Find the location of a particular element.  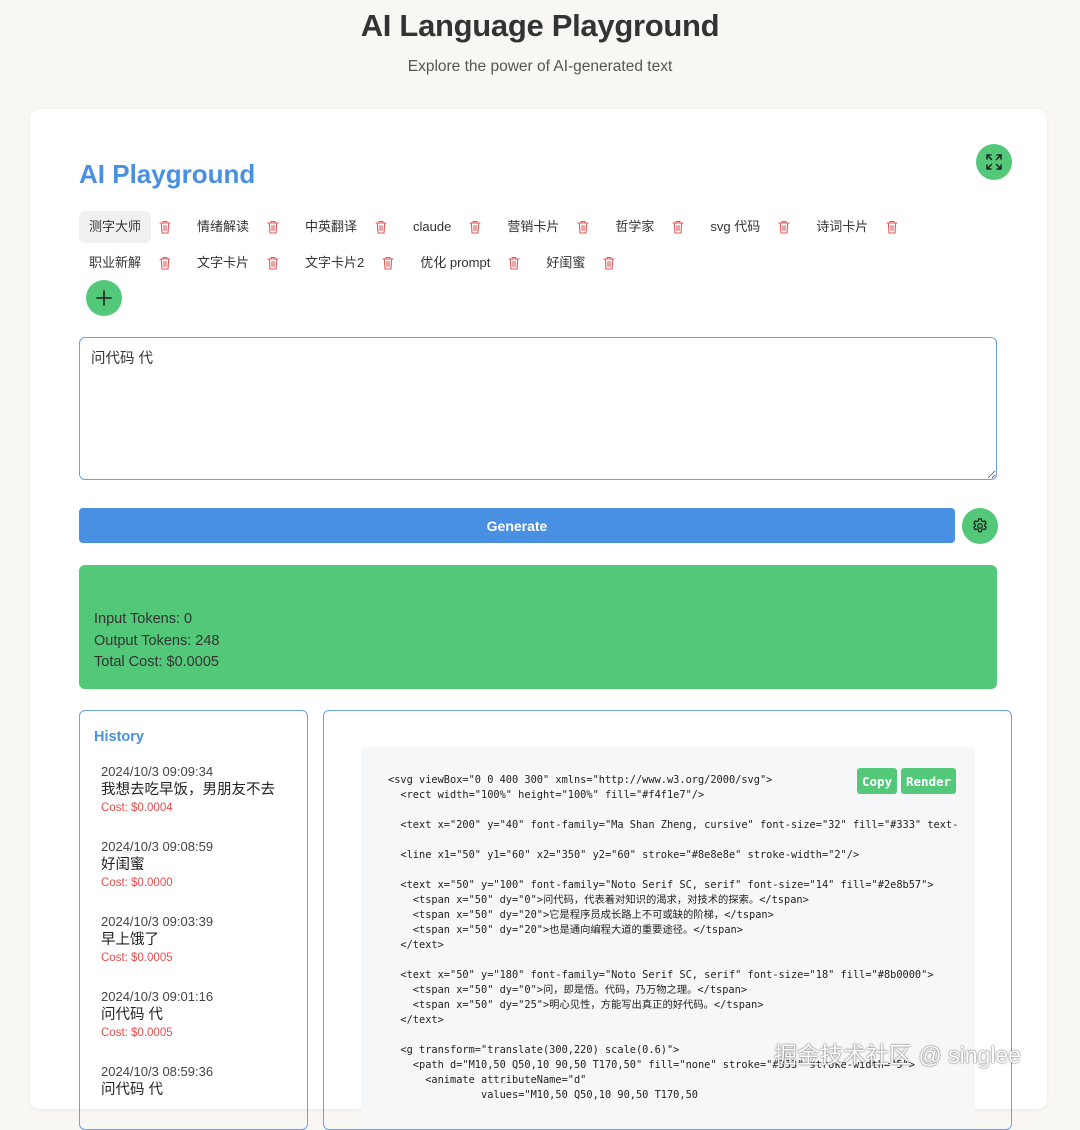

prompt-tab-group: 测字大师 is located at coordinates (133, 227).